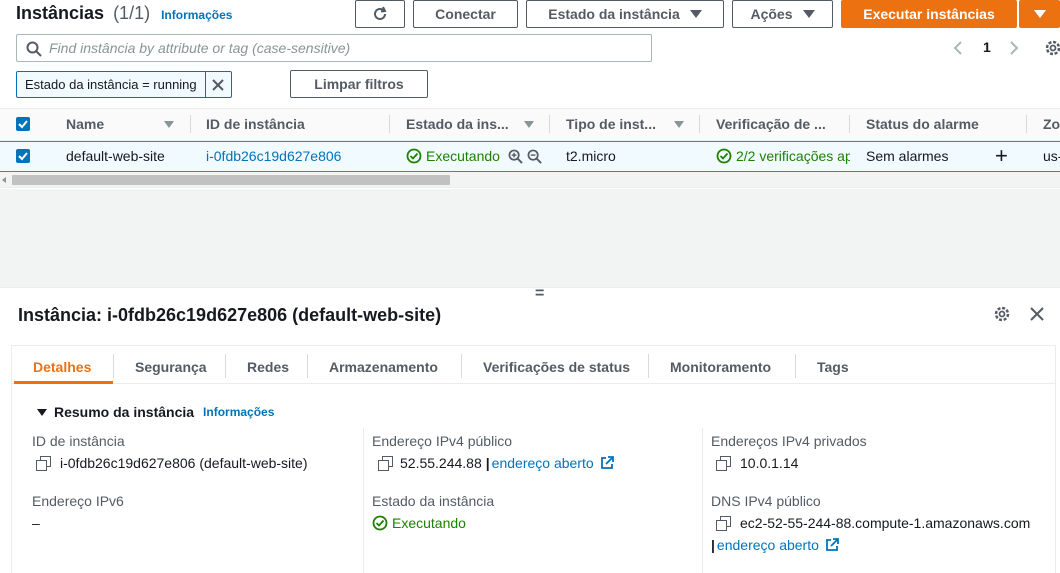  Describe the element at coordinates (534, 156) in the screenshot. I see `zoom-out-icon` at that location.